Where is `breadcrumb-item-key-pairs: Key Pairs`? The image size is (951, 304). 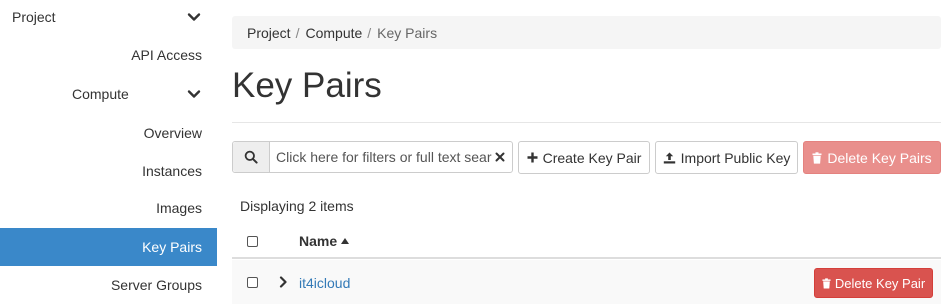
breadcrumb-item-key-pairs: Key Pairs is located at coordinates (407, 32).